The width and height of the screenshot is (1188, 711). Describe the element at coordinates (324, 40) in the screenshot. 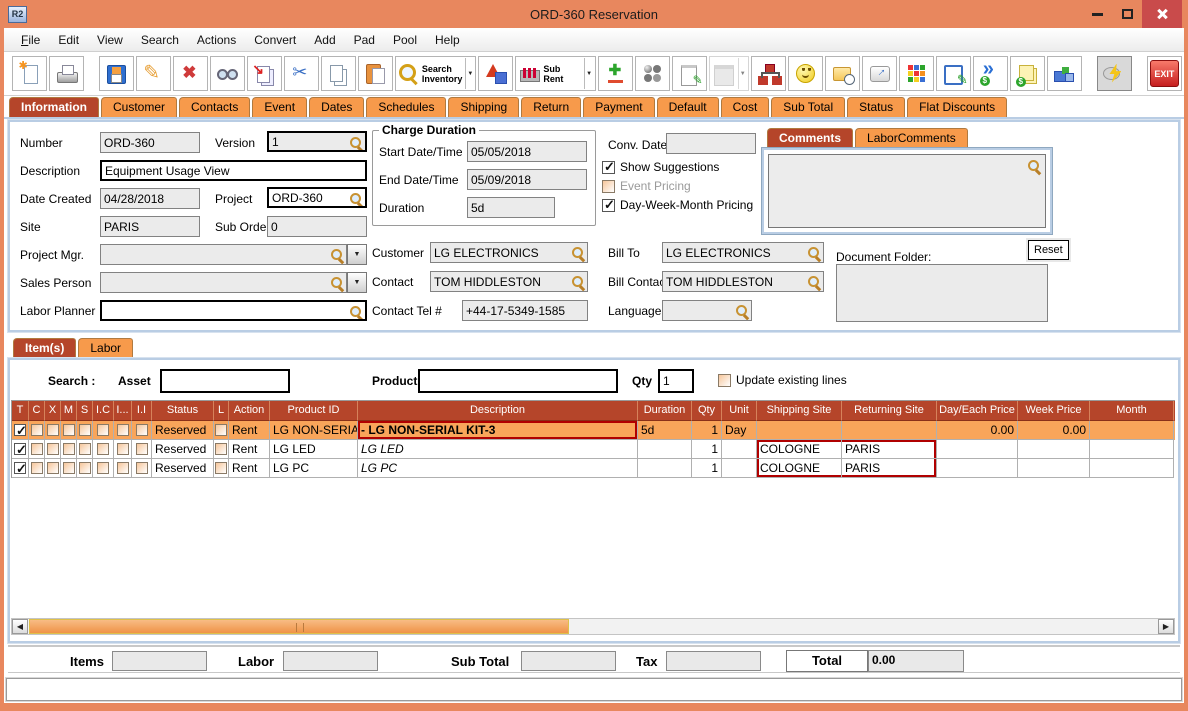

I see `menu-add: Add` at that location.